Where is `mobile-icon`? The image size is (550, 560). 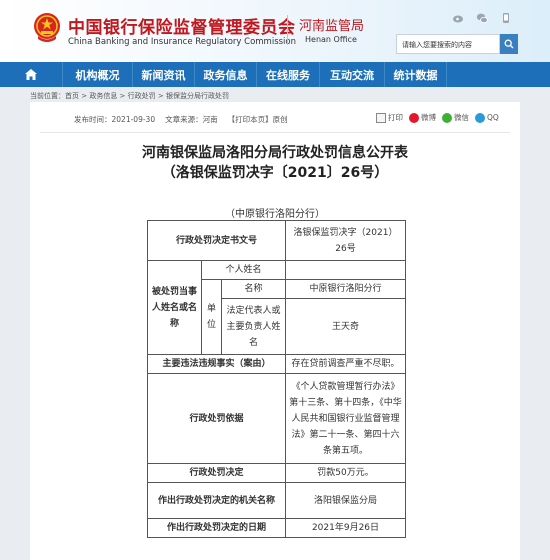 mobile-icon is located at coordinates (506, 18).